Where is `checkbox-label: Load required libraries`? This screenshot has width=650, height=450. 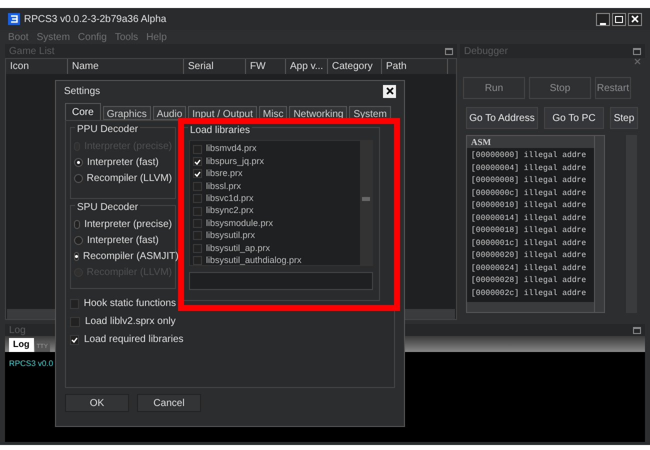 checkbox-label: Load required libraries is located at coordinates (134, 340).